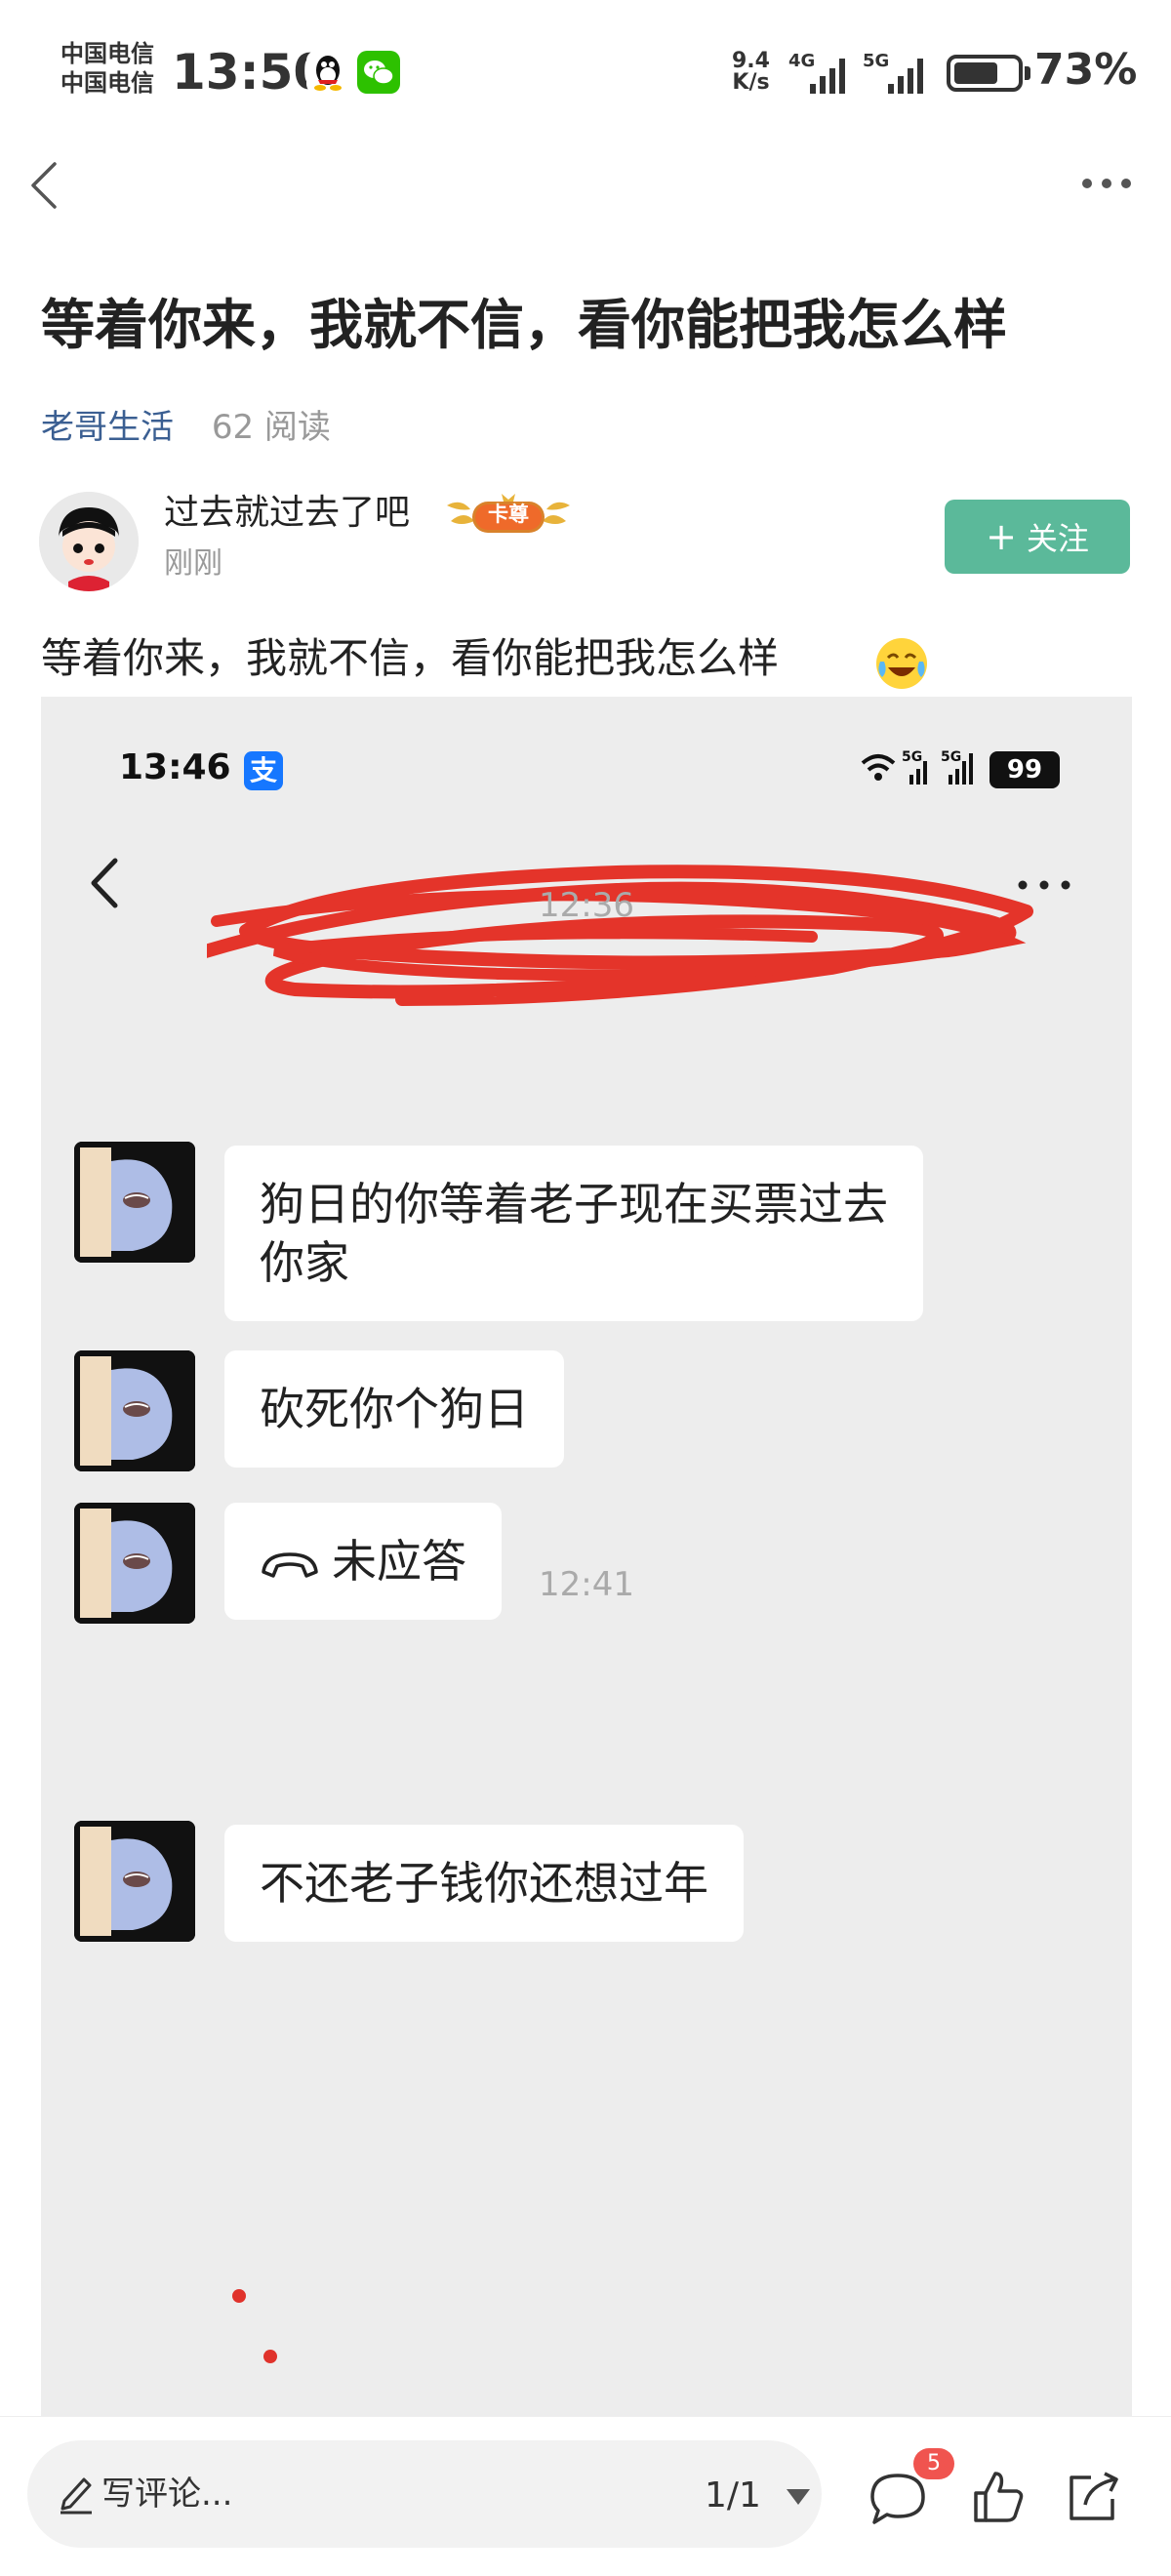  Describe the element at coordinates (1024, 769) in the screenshot. I see `embedded-battery: 99` at that location.